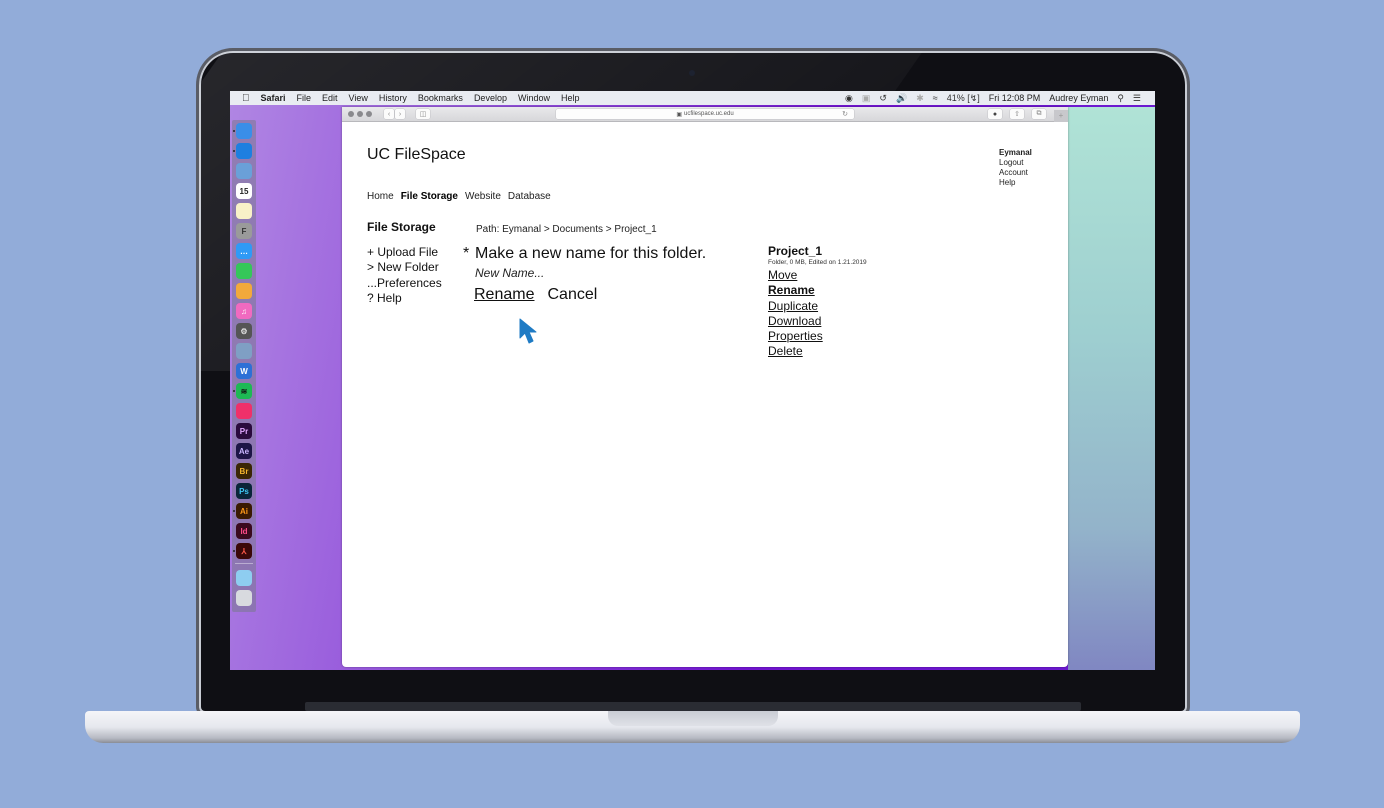 This screenshot has width=1384, height=808. I want to click on logout-link: Logout, so click(1015, 163).